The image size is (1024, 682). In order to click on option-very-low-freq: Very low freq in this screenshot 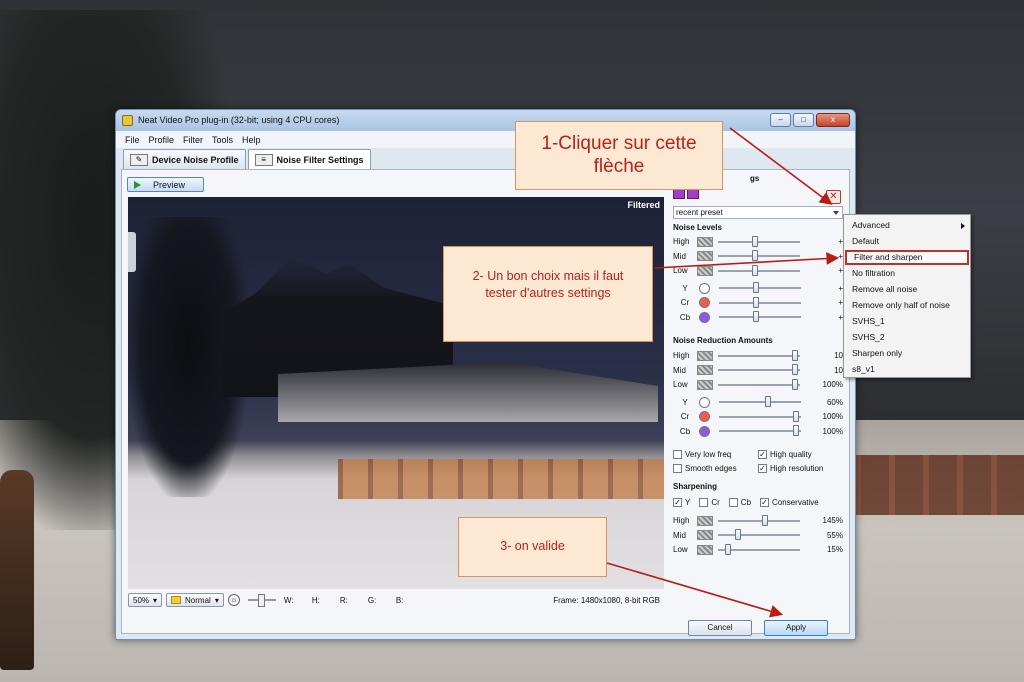, I will do `click(702, 454)`.